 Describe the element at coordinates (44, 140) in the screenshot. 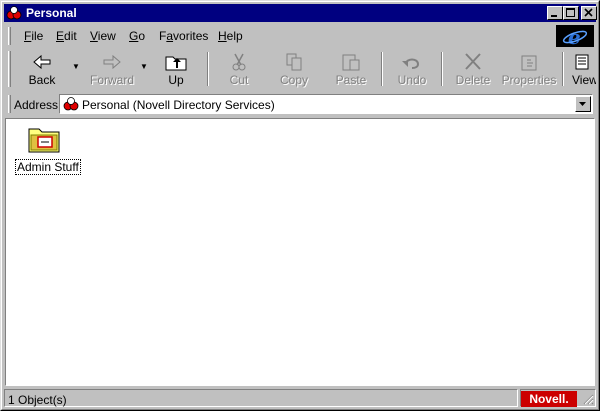

I see `folder-icon` at that location.